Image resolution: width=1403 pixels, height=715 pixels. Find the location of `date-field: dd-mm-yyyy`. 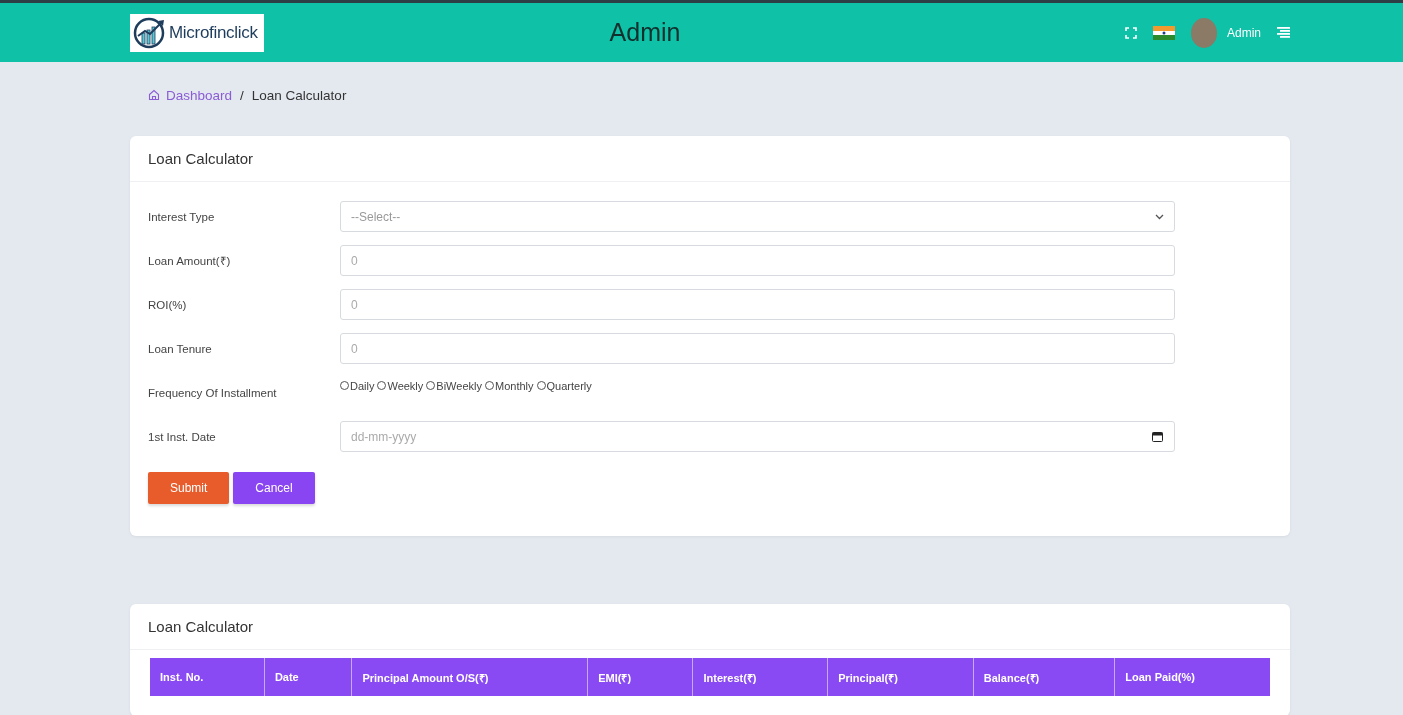

date-field: dd-mm-yyyy is located at coordinates (757, 436).